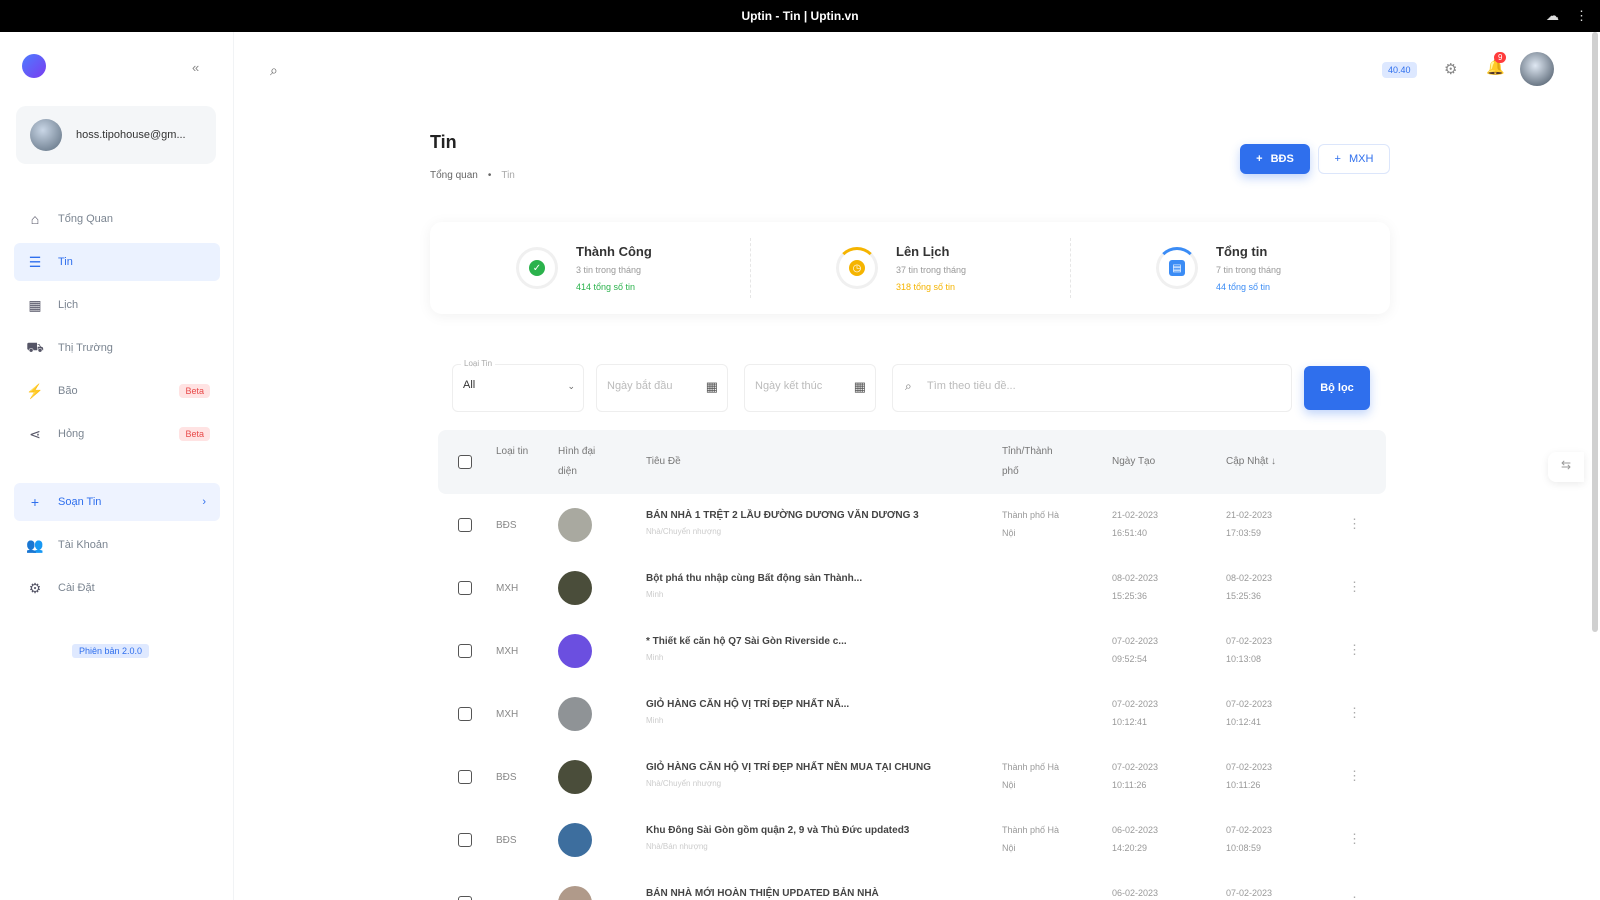 The height and width of the screenshot is (900, 1600). I want to click on sidebar-item-market: ⛟ Thị Trường, so click(117, 348).